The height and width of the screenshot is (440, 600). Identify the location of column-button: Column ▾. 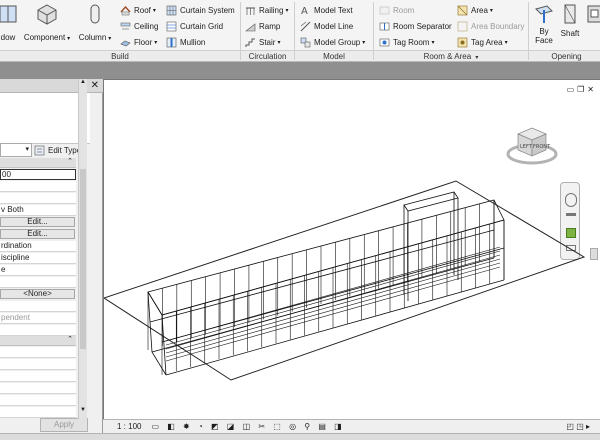
(95, 22).